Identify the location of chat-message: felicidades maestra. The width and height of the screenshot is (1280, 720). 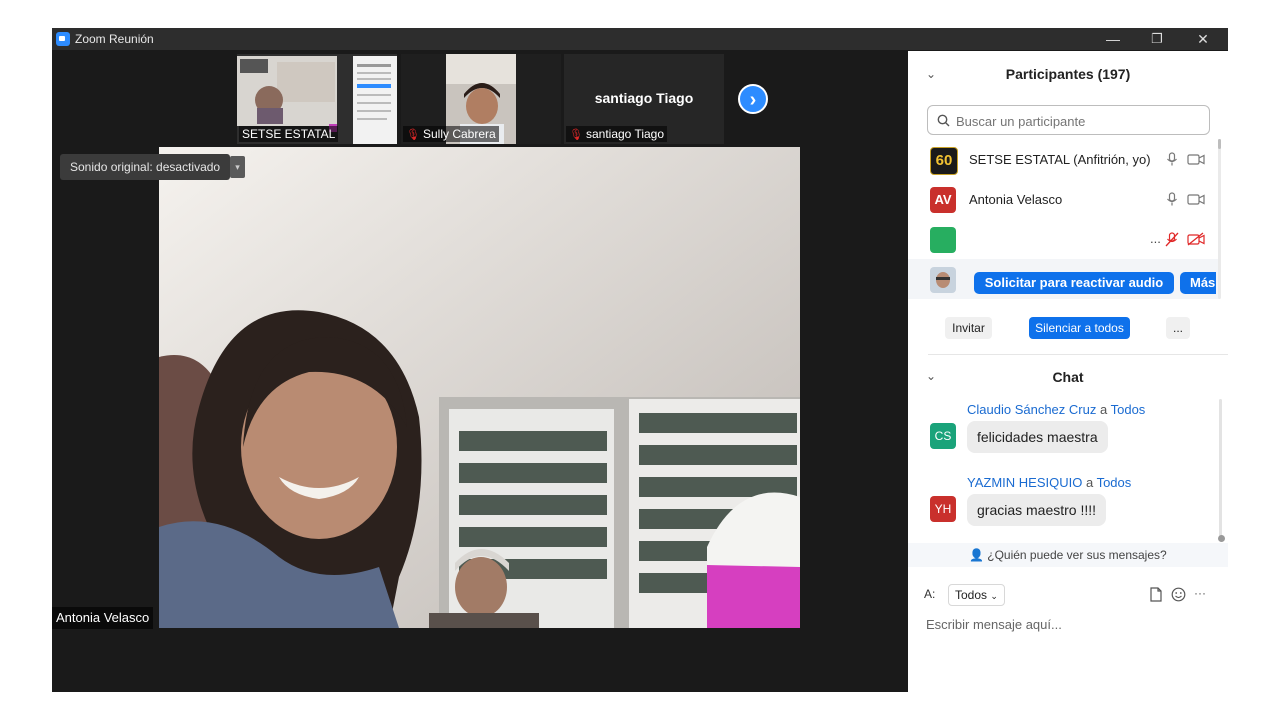
(1037, 437).